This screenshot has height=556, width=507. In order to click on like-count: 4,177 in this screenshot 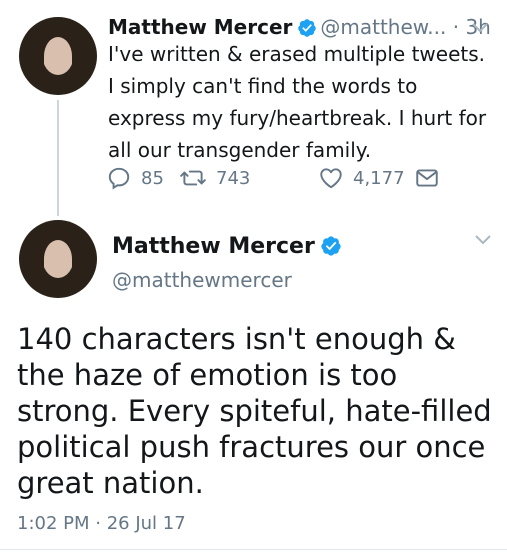, I will do `click(379, 178)`.